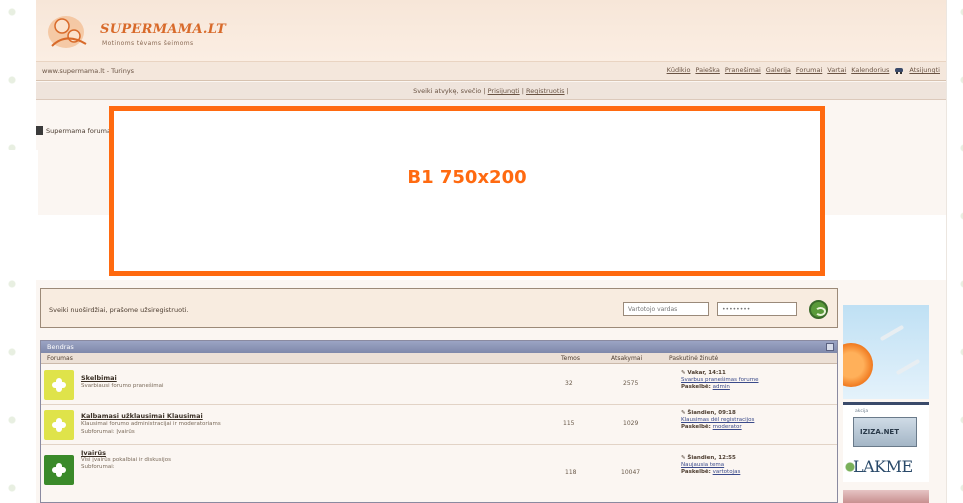  What do you see at coordinates (80, 131) in the screenshot?
I see `breadcrumb-home-link: Supermama forumas` at bounding box center [80, 131].